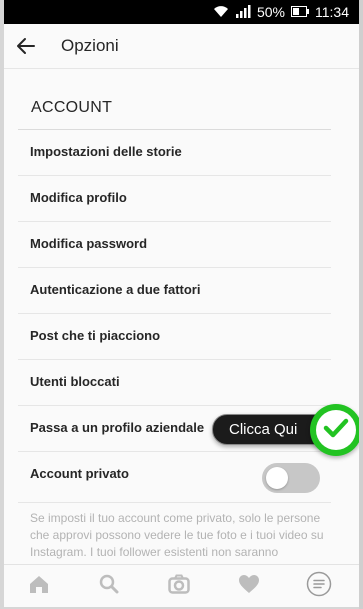 The image size is (363, 609). Describe the element at coordinates (291, 478) in the screenshot. I see `private-account-toggle` at that location.